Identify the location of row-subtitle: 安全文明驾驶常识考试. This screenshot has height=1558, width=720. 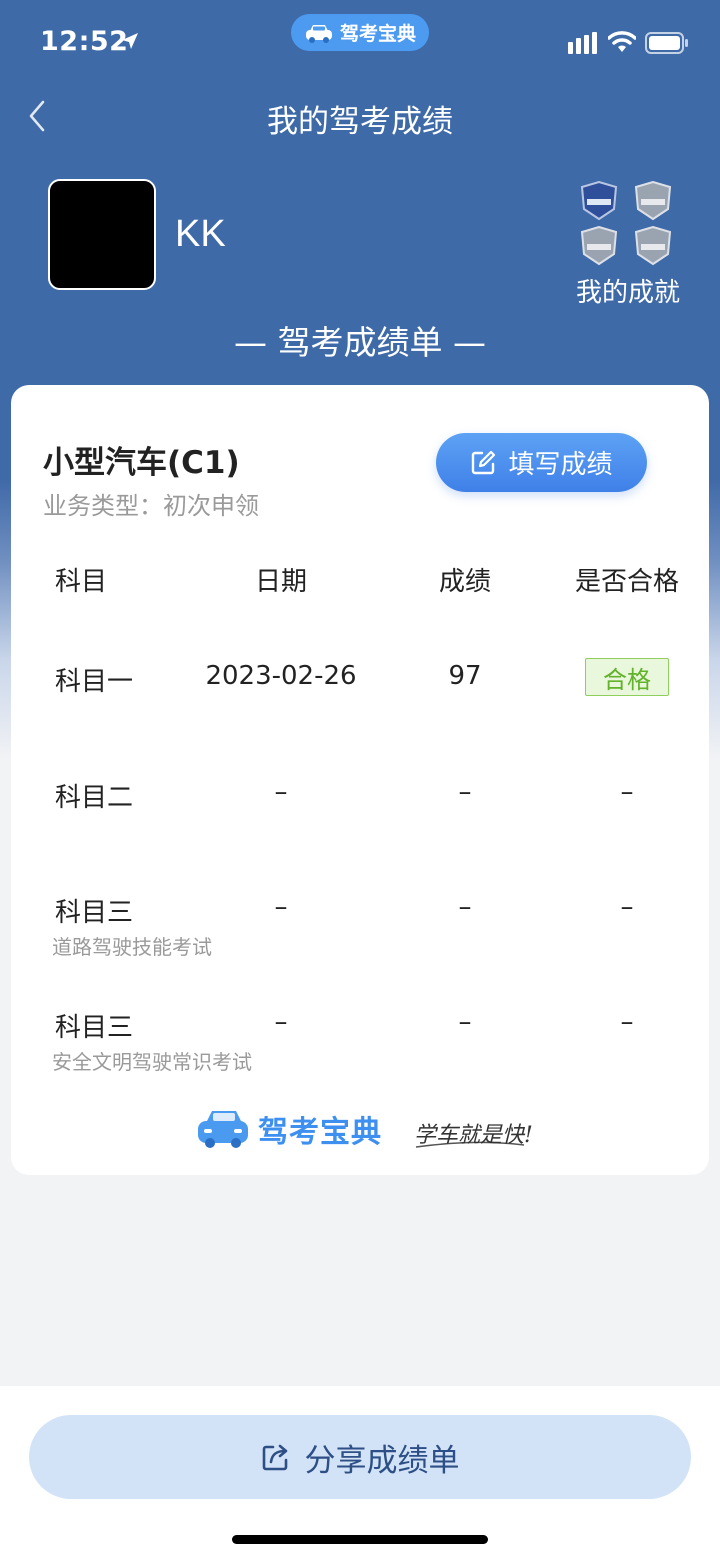
(152, 1062).